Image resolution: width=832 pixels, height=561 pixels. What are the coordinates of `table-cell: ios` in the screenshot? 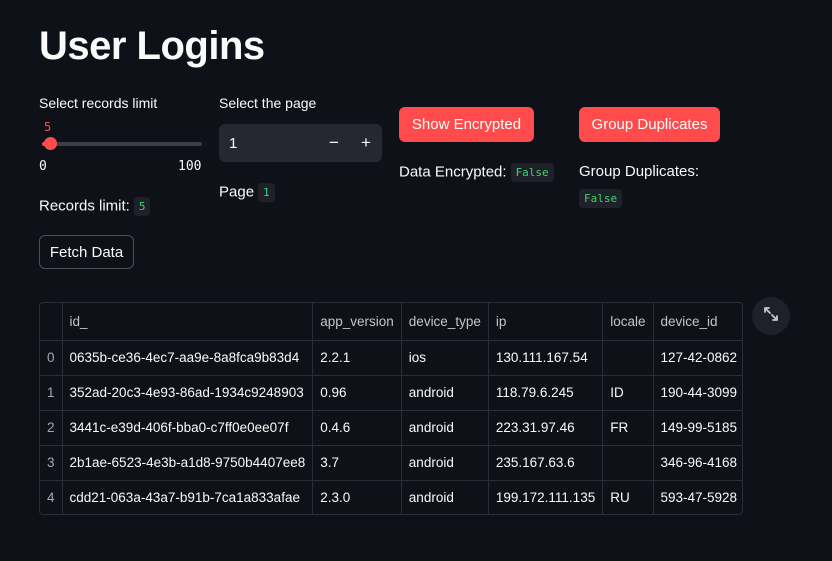 It's located at (445, 358).